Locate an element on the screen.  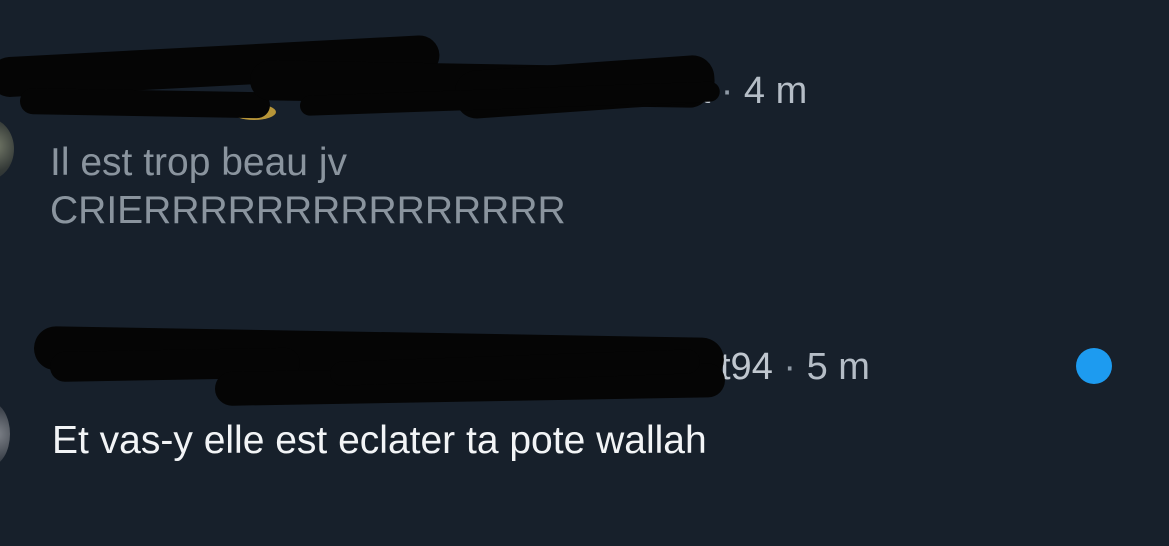
unread-indicator is located at coordinates (1094, 366).